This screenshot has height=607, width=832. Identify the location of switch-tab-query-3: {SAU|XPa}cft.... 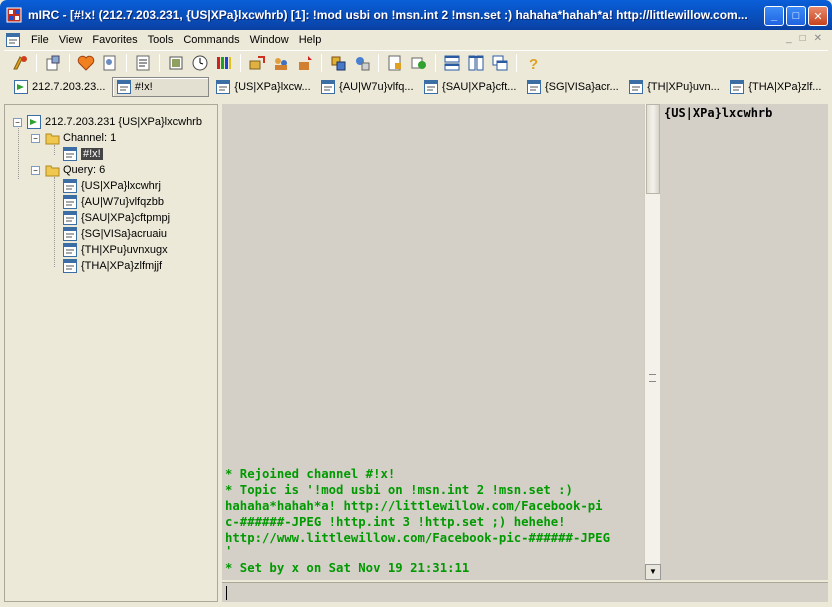
(470, 87).